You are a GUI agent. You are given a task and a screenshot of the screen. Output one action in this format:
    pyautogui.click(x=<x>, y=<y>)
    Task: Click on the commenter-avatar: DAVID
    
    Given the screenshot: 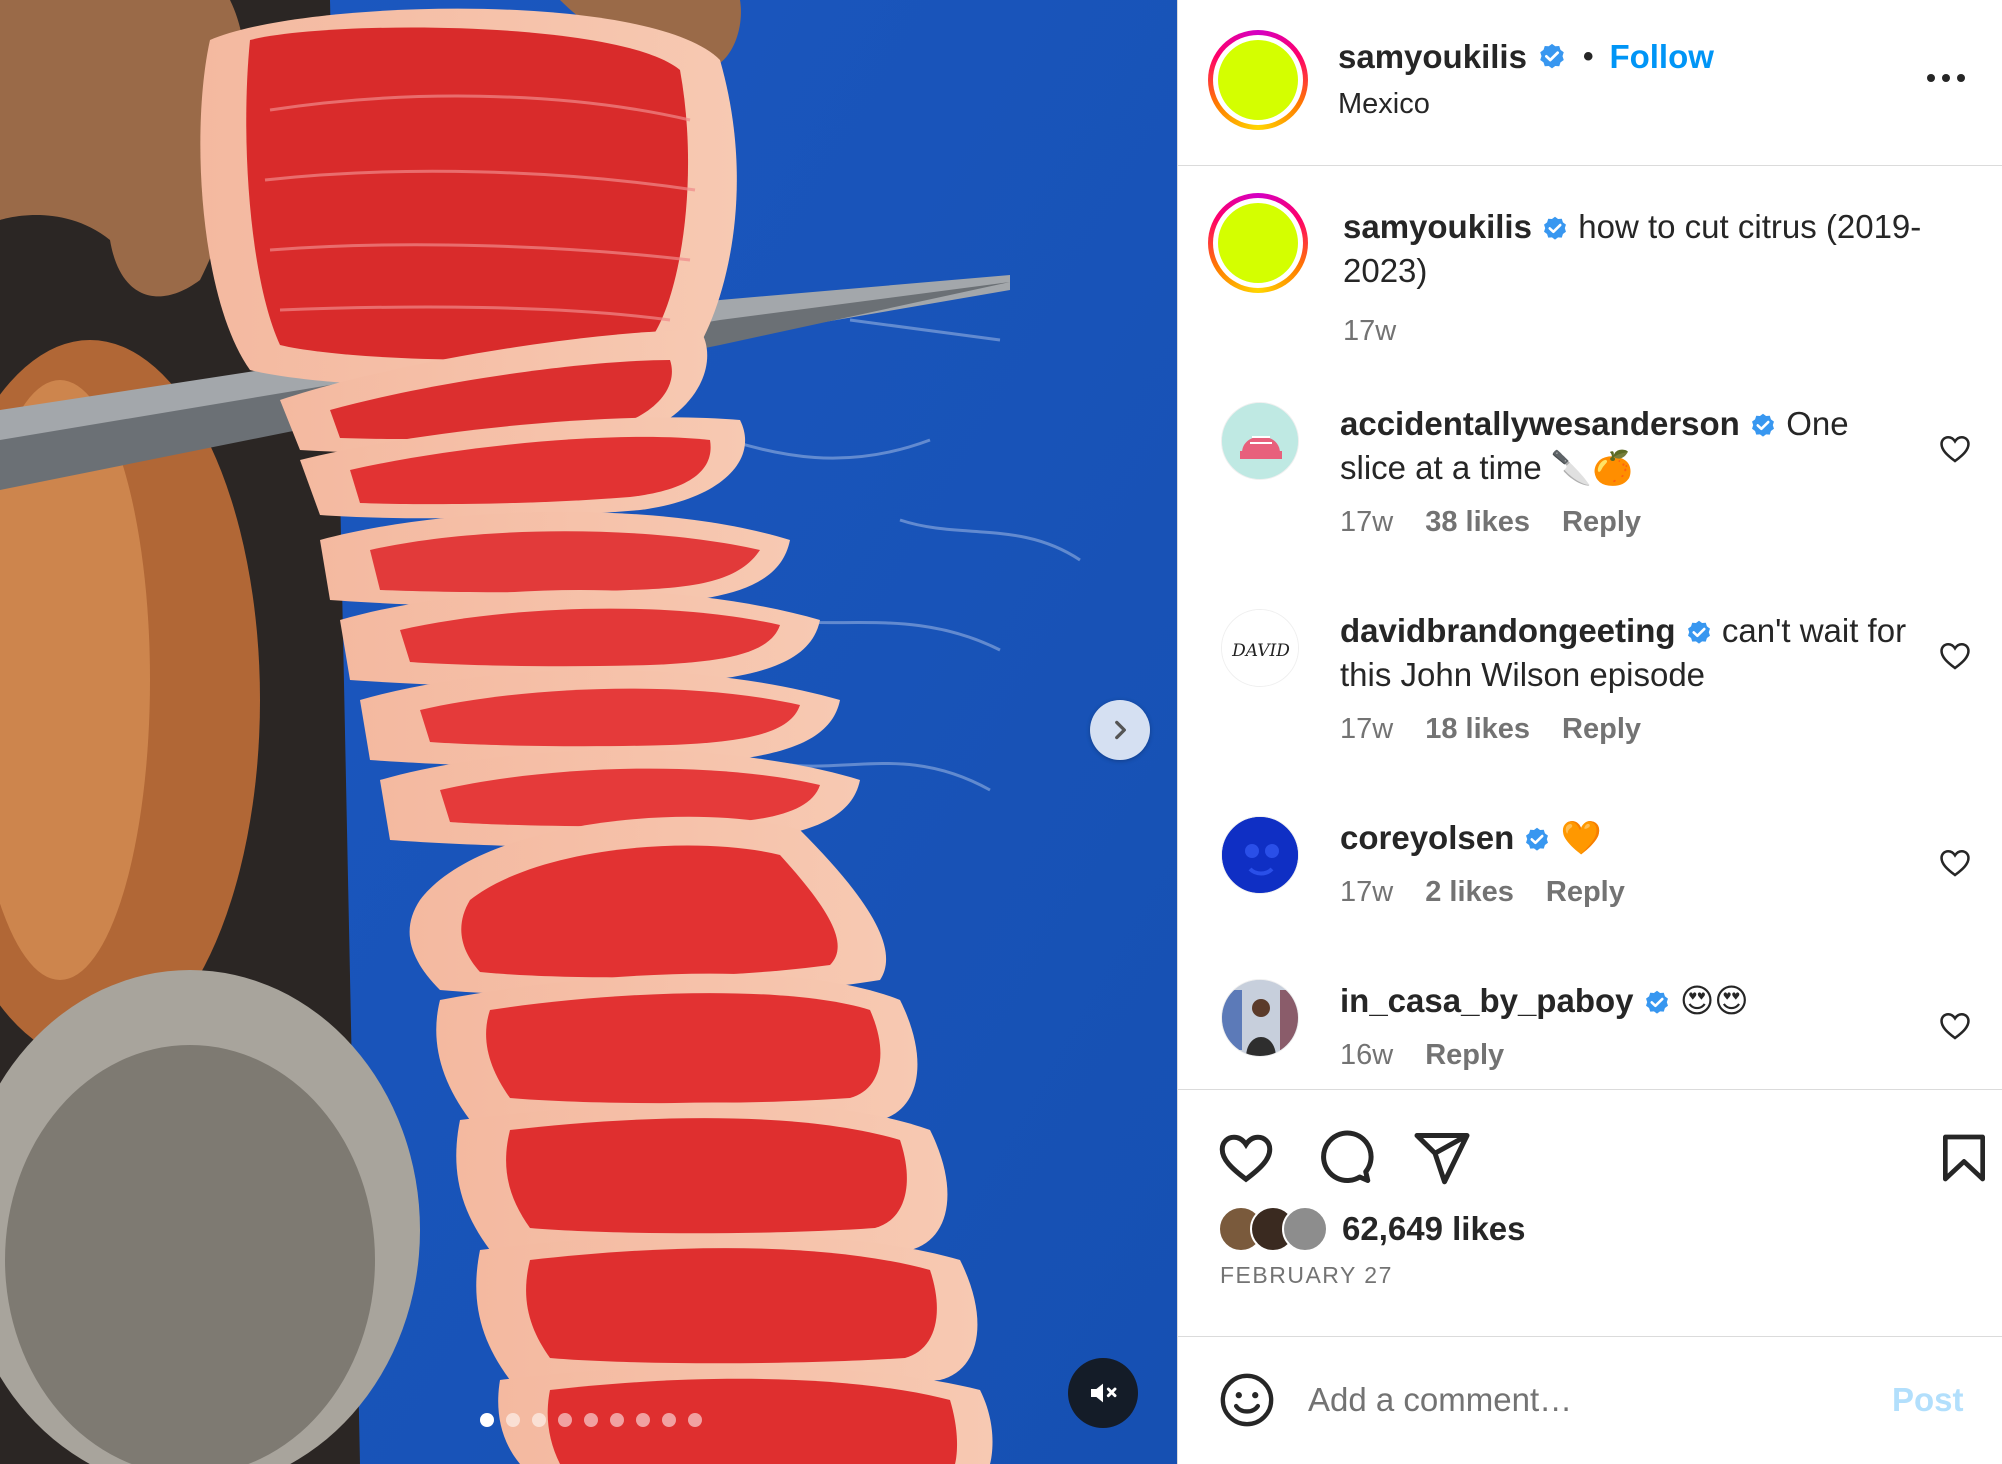 What is the action you would take?
    pyautogui.click(x=1260, y=648)
    